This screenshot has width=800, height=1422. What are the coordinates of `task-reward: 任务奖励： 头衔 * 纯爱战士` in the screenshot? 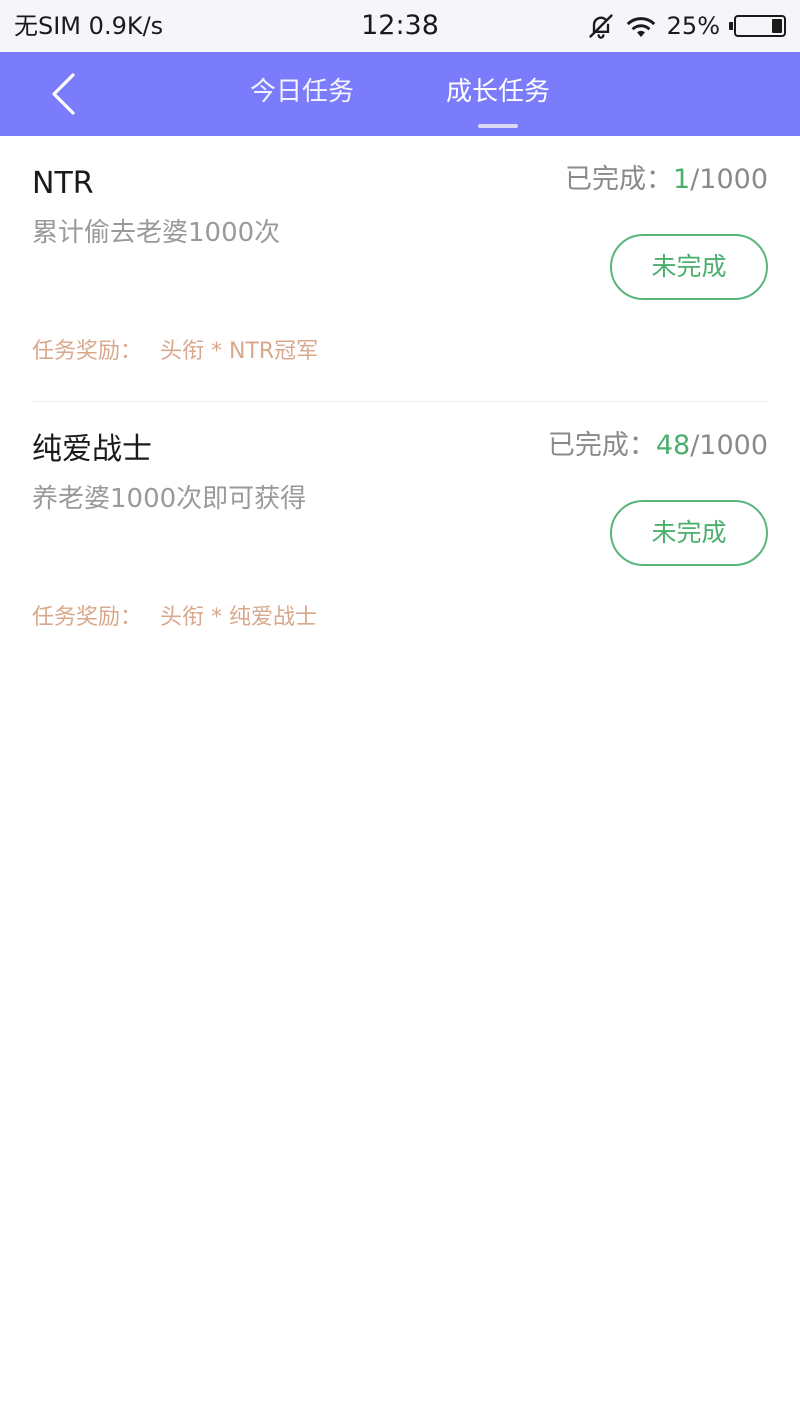 It's located at (174, 618).